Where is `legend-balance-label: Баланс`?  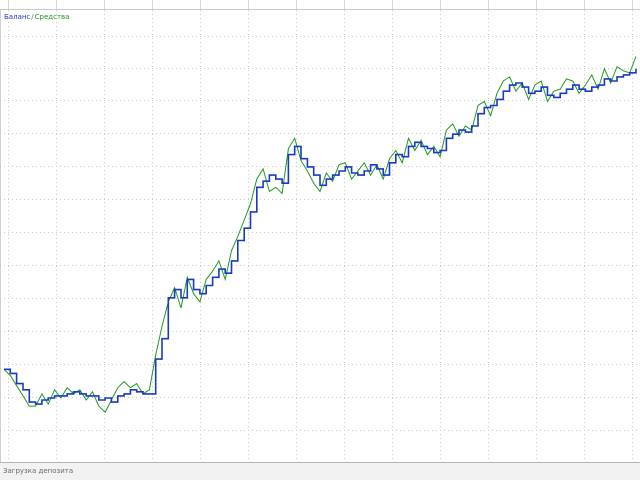 legend-balance-label: Баланс is located at coordinates (17, 17).